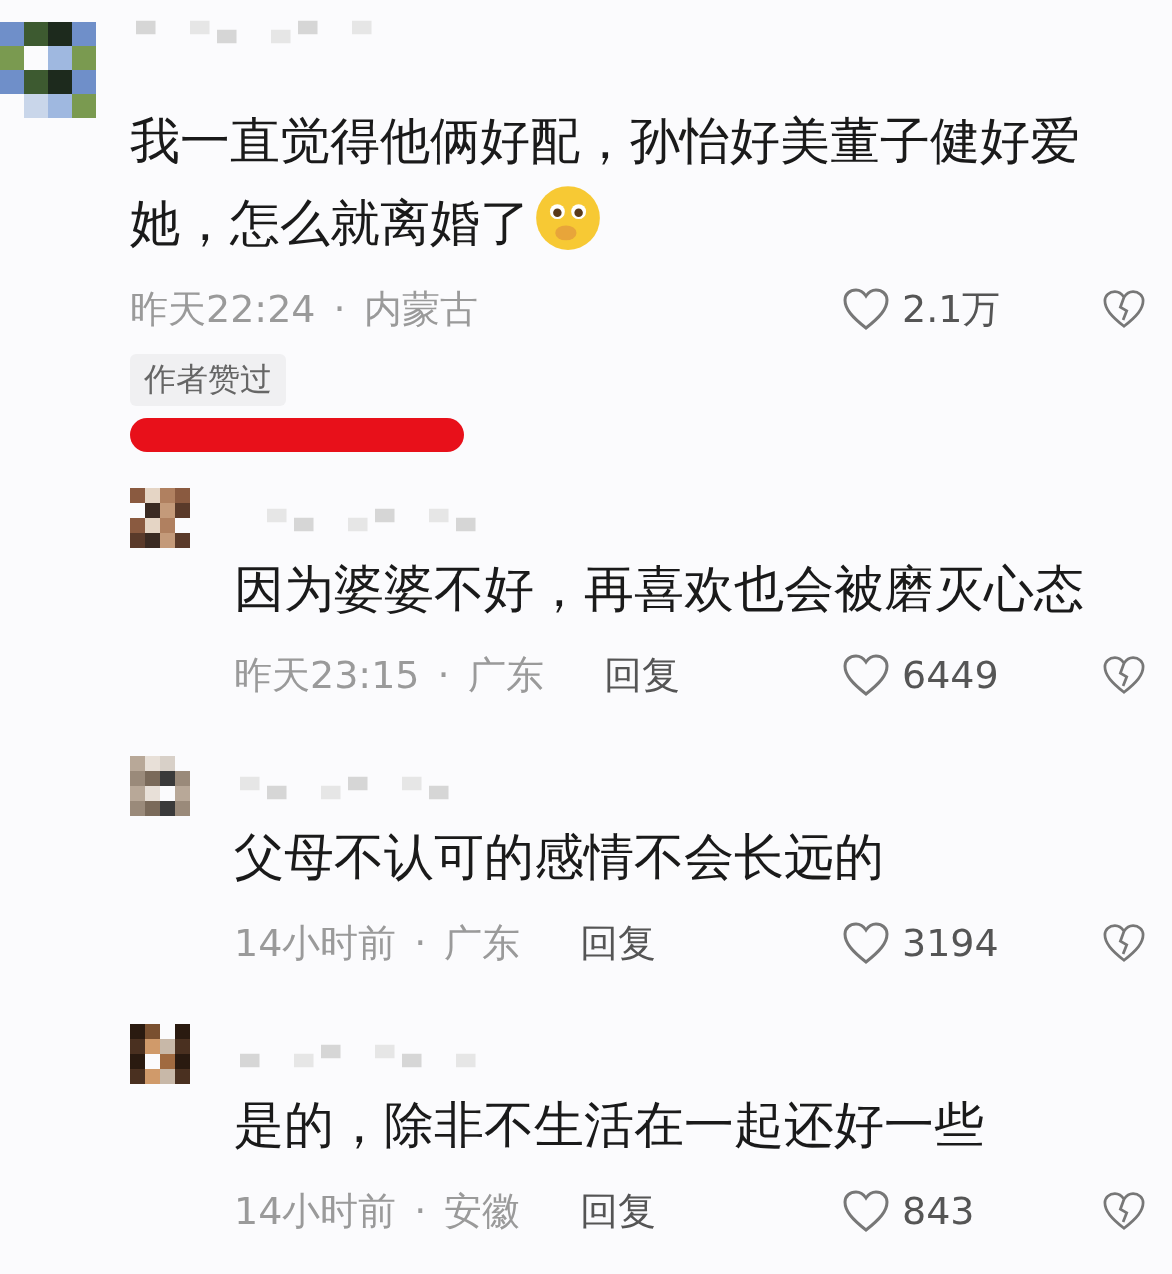 The image size is (1172, 1274). I want to click on comment-time: 昨天23:15, so click(327, 675).